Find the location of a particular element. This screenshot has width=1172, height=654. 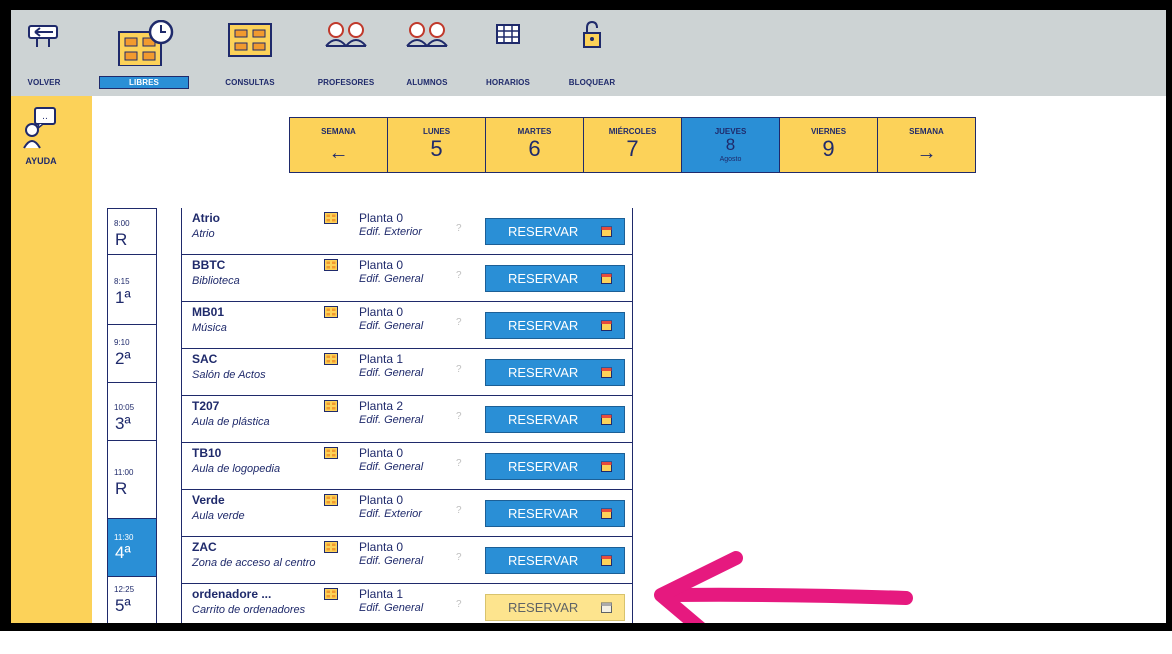

month-label: Agosto is located at coordinates (730, 159).